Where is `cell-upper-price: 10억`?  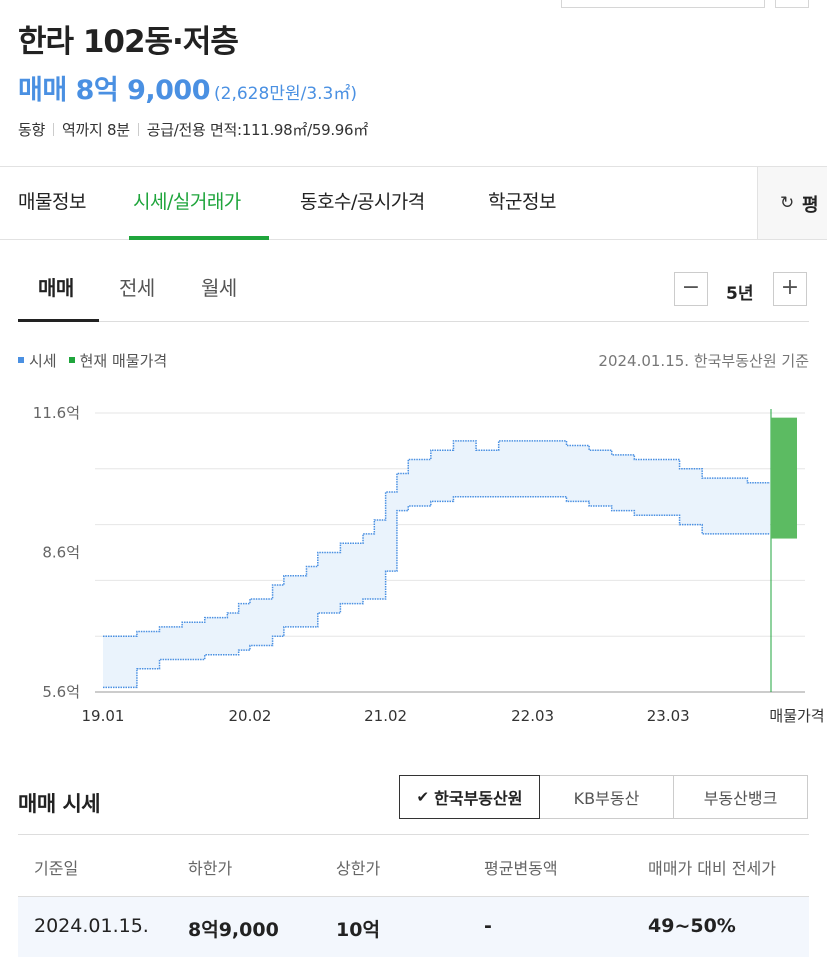 cell-upper-price: 10억 is located at coordinates (358, 930).